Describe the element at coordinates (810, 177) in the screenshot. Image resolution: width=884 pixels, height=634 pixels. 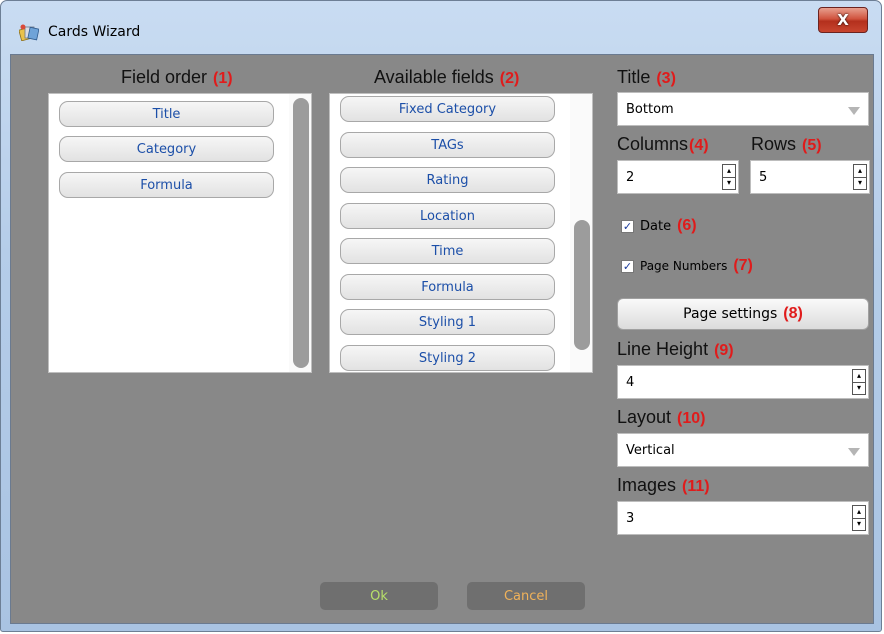
I see `rows-spinbox: 5 ▴ ▾` at that location.